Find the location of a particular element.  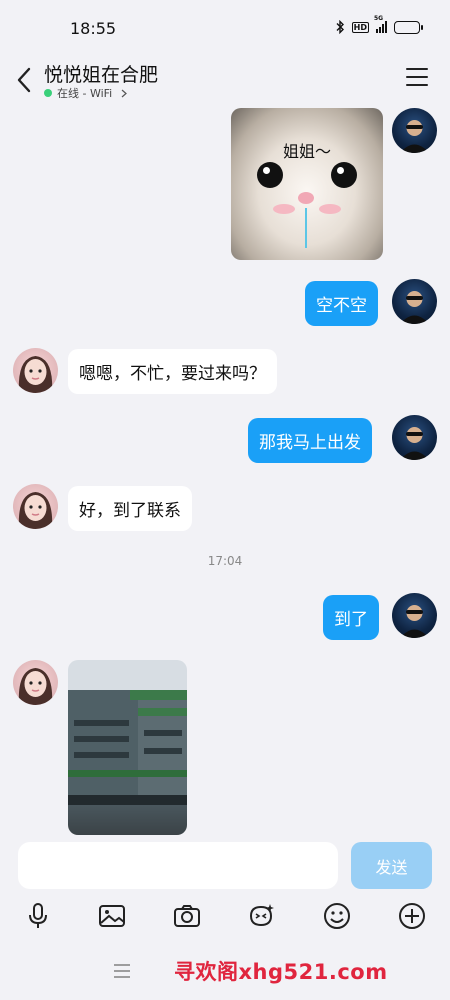

signal-icon: 5G is located at coordinates (380, 24).